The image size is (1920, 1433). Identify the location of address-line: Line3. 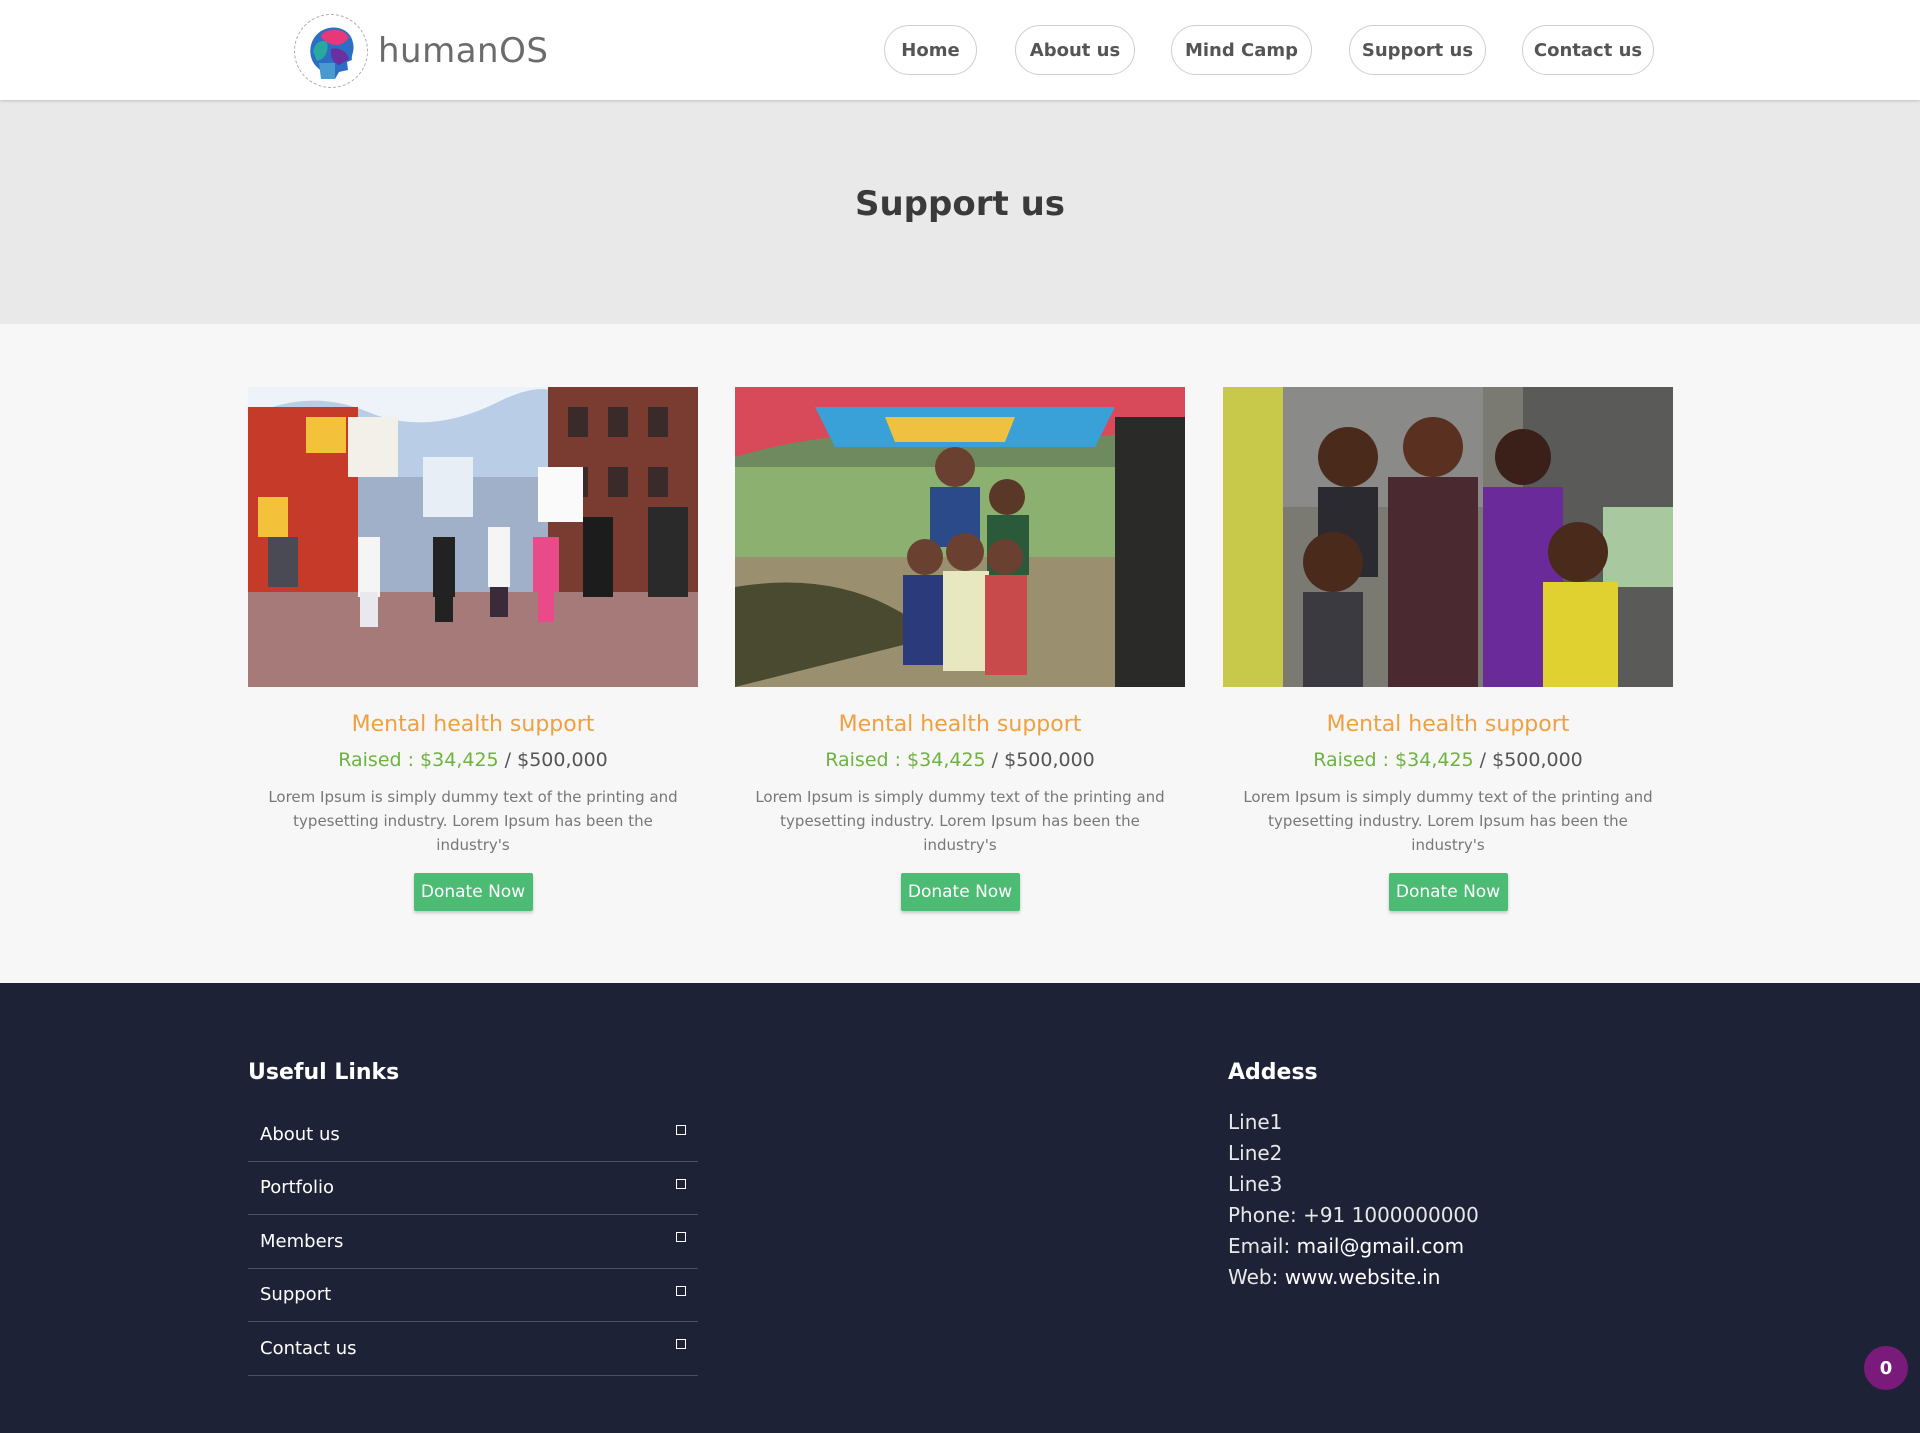
(1255, 1184).